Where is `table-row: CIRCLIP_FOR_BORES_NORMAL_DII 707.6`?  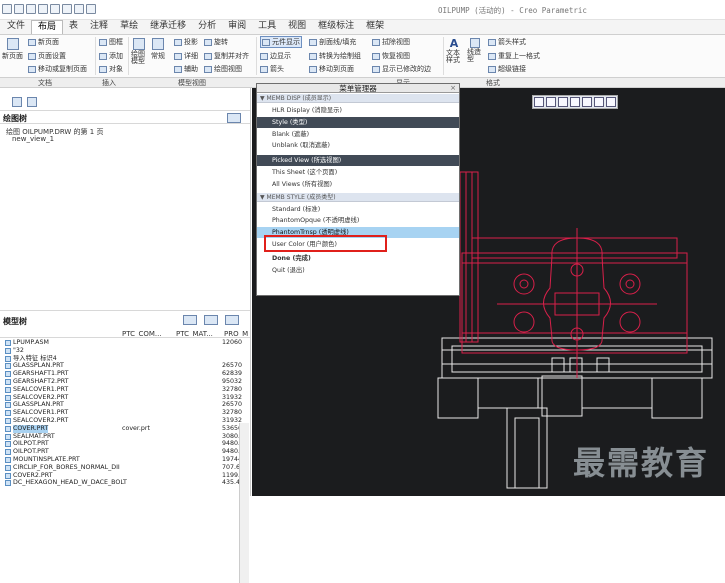
table-row: CIRCLIP_FOR_BORES_NORMAL_DII 707.6 is located at coordinates (125, 468).